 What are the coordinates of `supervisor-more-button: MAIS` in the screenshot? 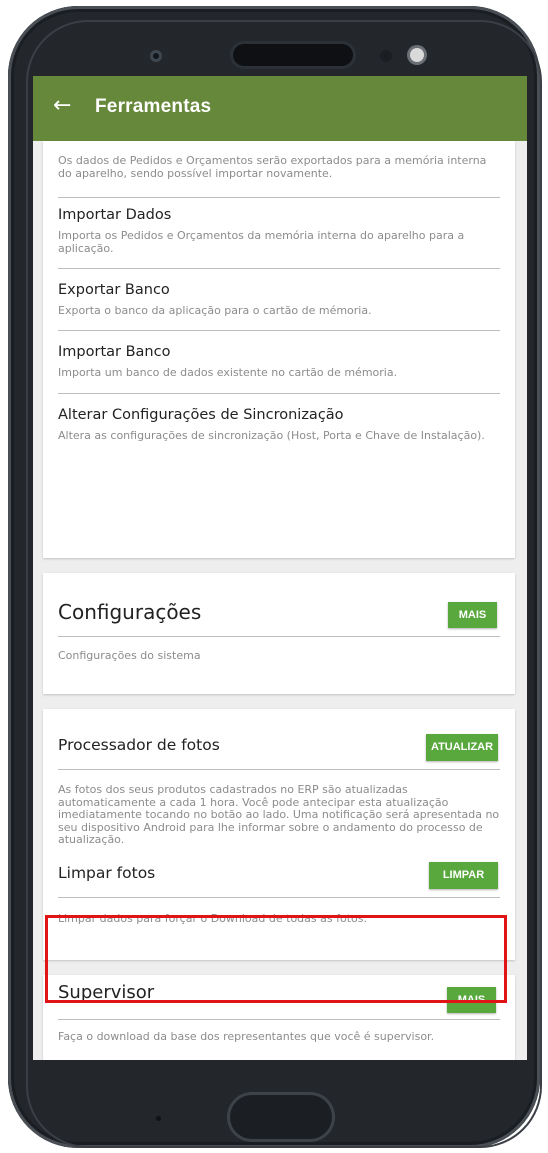 It's located at (471, 1000).